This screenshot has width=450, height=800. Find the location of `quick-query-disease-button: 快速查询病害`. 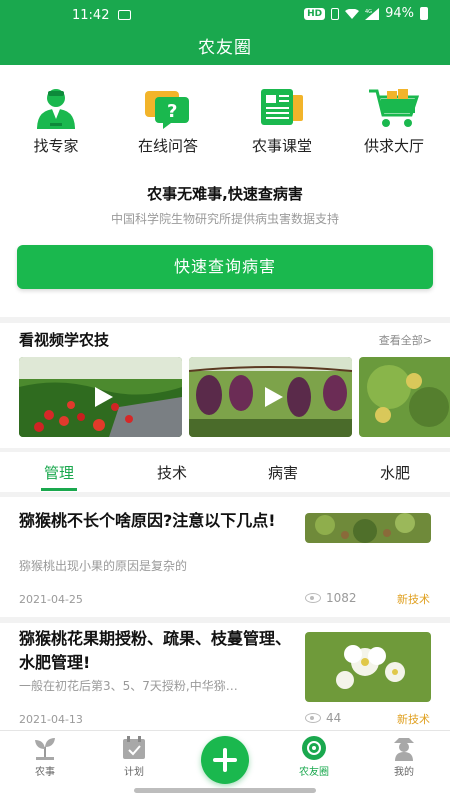

quick-query-disease-button: 快速查询病害 is located at coordinates (225, 267).